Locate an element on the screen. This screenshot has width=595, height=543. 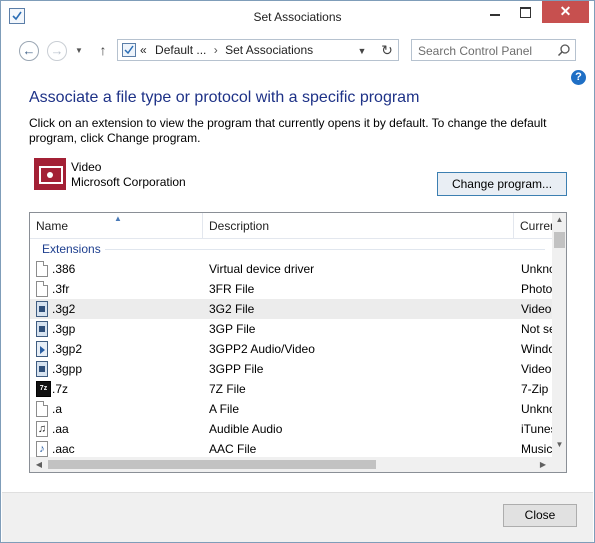
dialog-footer: Close is located at coordinates (297, 517).